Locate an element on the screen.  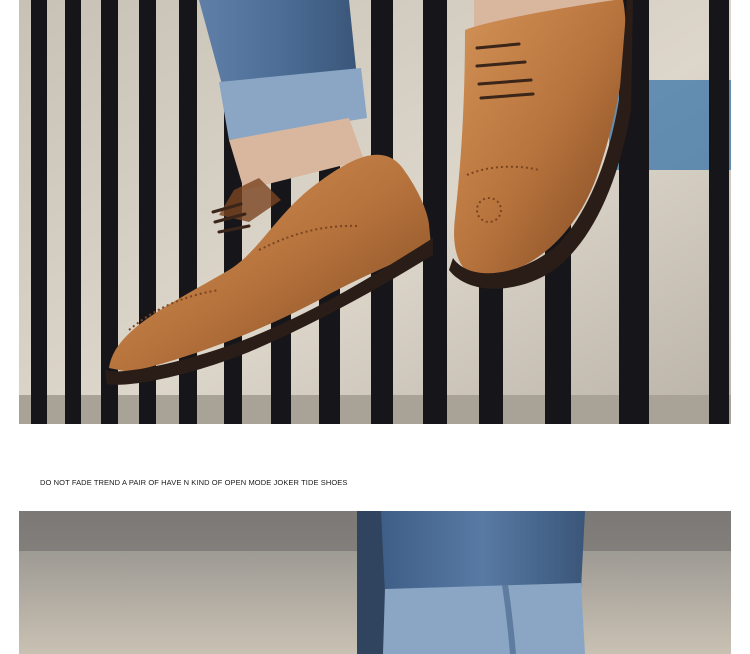
jeans-leg is located at coordinates (483, 552).